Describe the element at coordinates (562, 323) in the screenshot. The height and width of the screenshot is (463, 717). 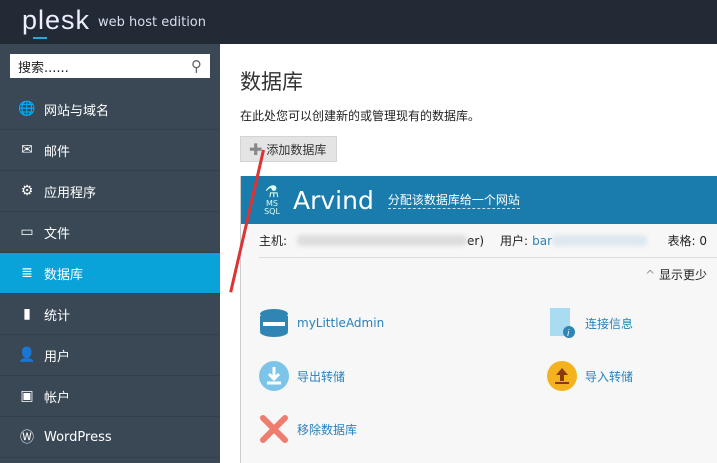
I see `info-file-icon: i` at that location.